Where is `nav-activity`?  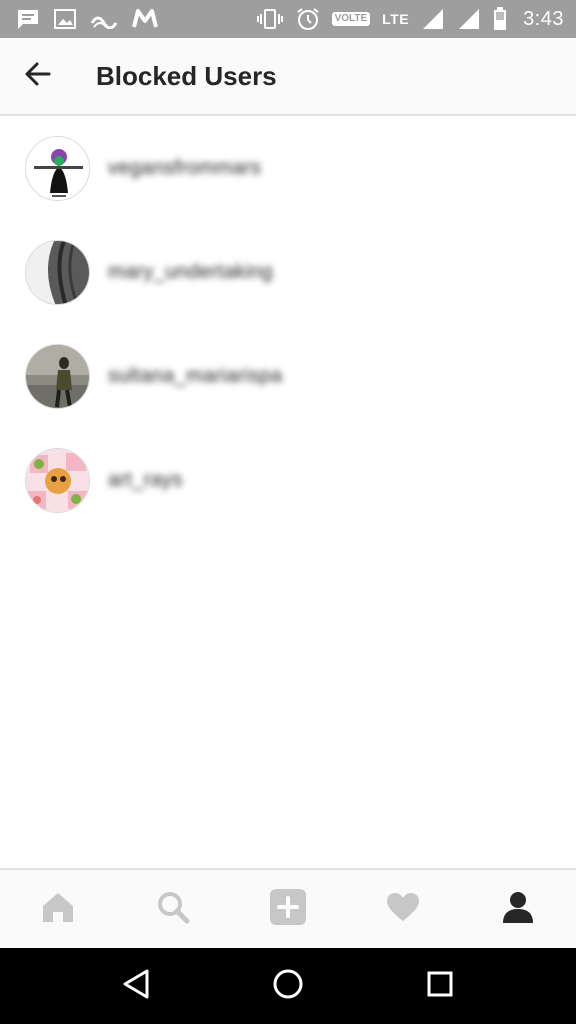 nav-activity is located at coordinates (403, 909).